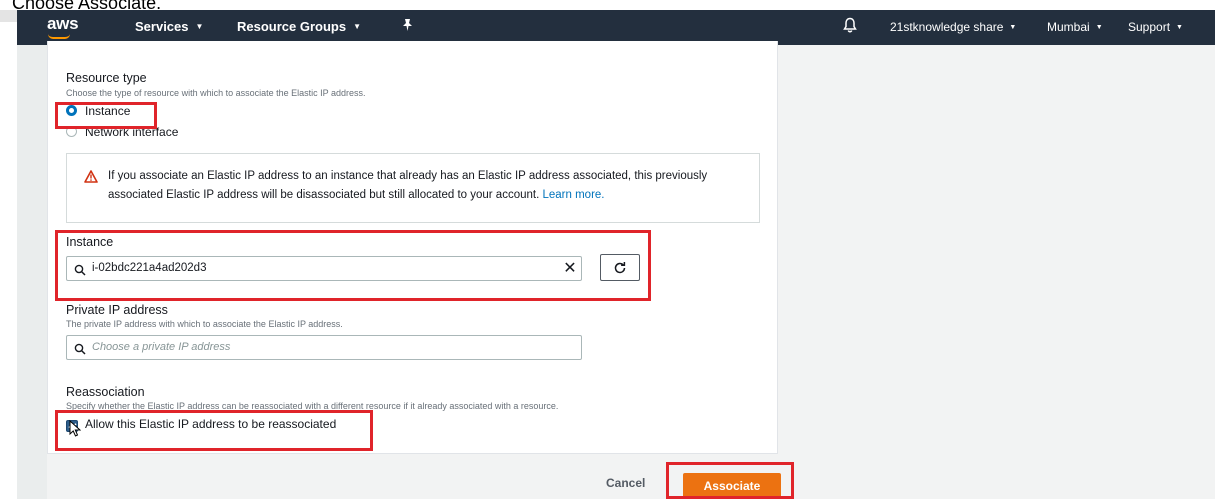 The image size is (1215, 499). What do you see at coordinates (63, 24) in the screenshot?
I see `aws-logo: aws` at bounding box center [63, 24].